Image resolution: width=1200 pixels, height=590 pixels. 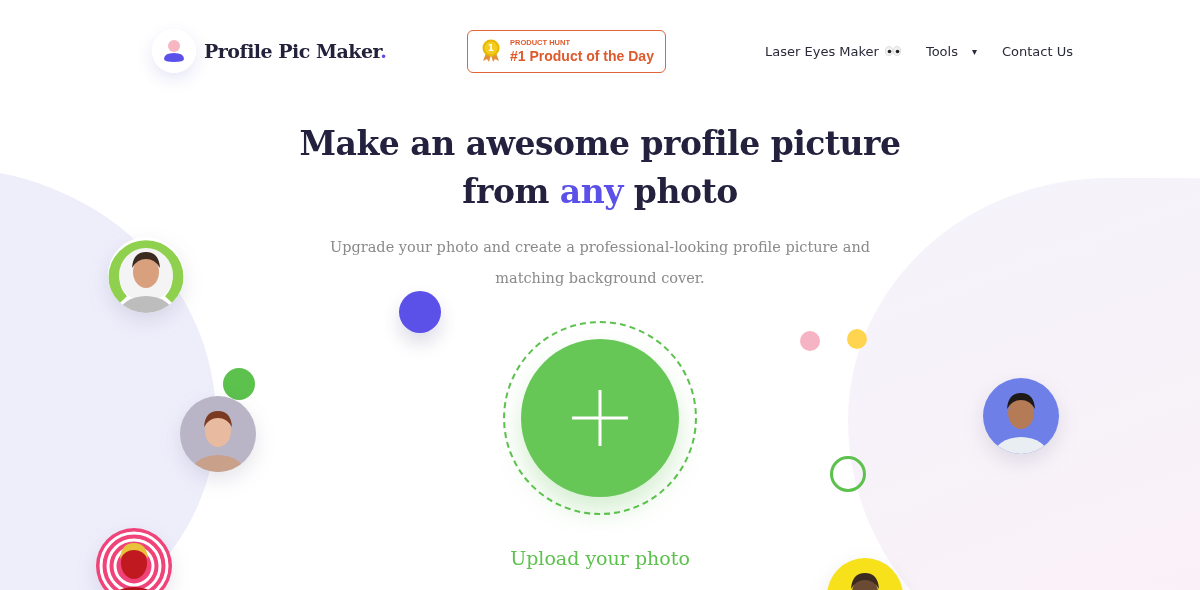 What do you see at coordinates (848, 474) in the screenshot?
I see `ring` at bounding box center [848, 474].